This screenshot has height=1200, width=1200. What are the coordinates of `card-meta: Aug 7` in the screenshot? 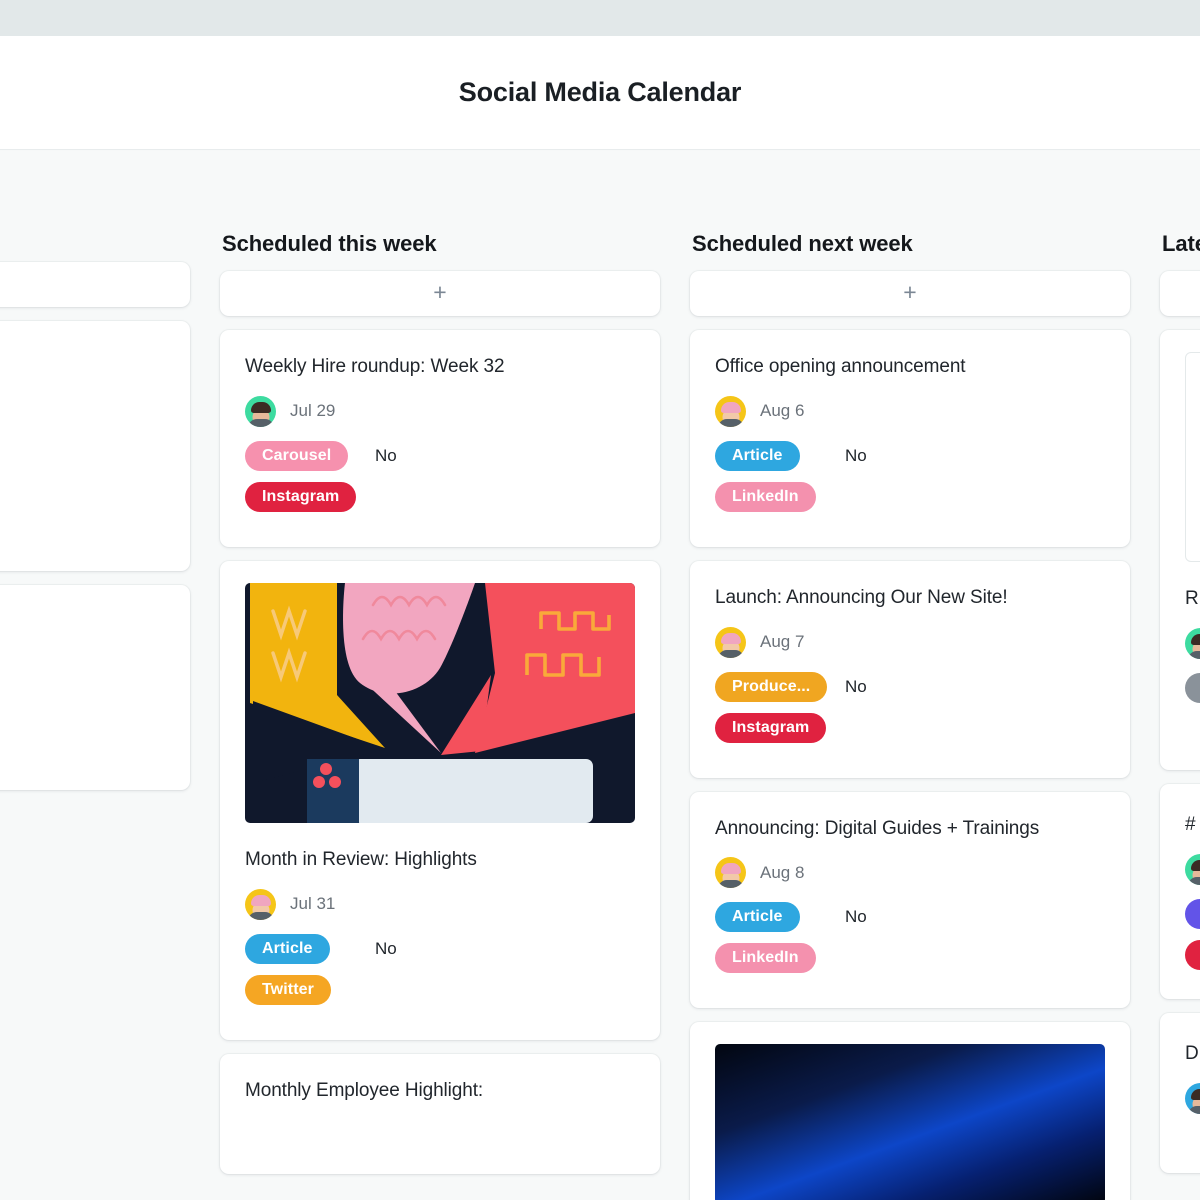 It's located at (910, 642).